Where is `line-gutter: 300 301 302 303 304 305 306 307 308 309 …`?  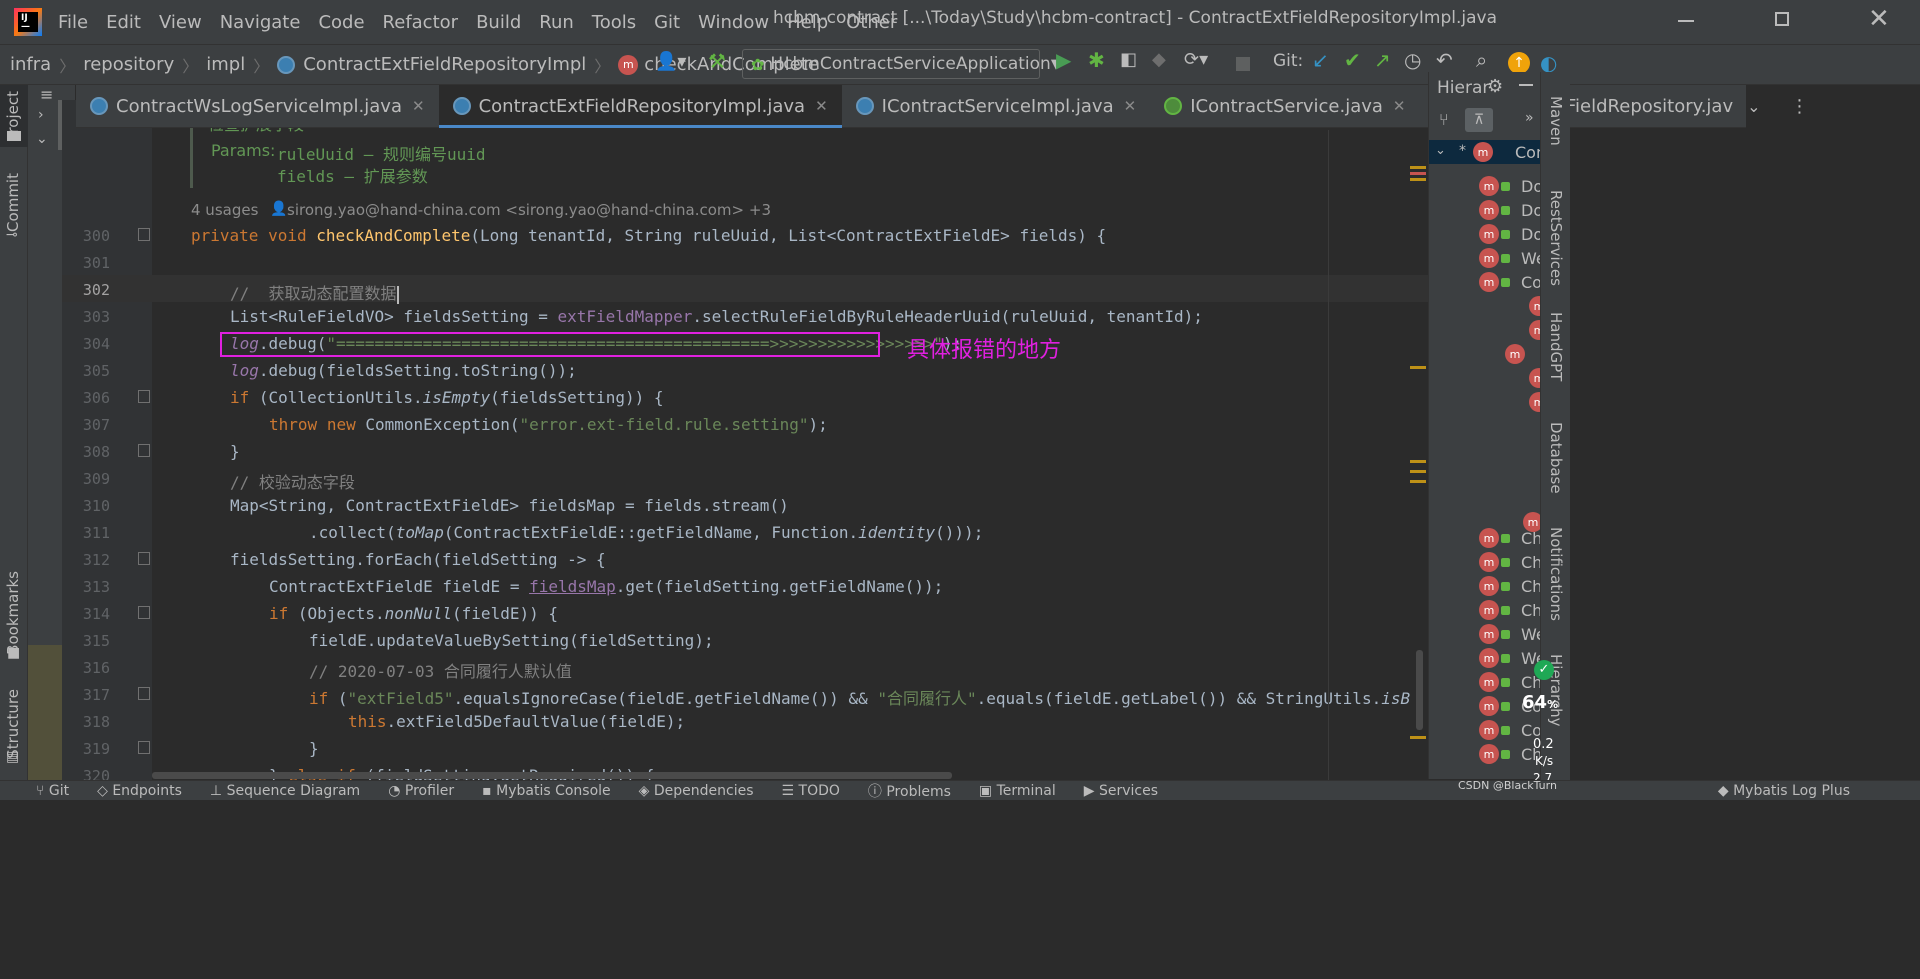
line-gutter: 300 301 302 303 304 305 306 307 308 309 … is located at coordinates (118, 442).